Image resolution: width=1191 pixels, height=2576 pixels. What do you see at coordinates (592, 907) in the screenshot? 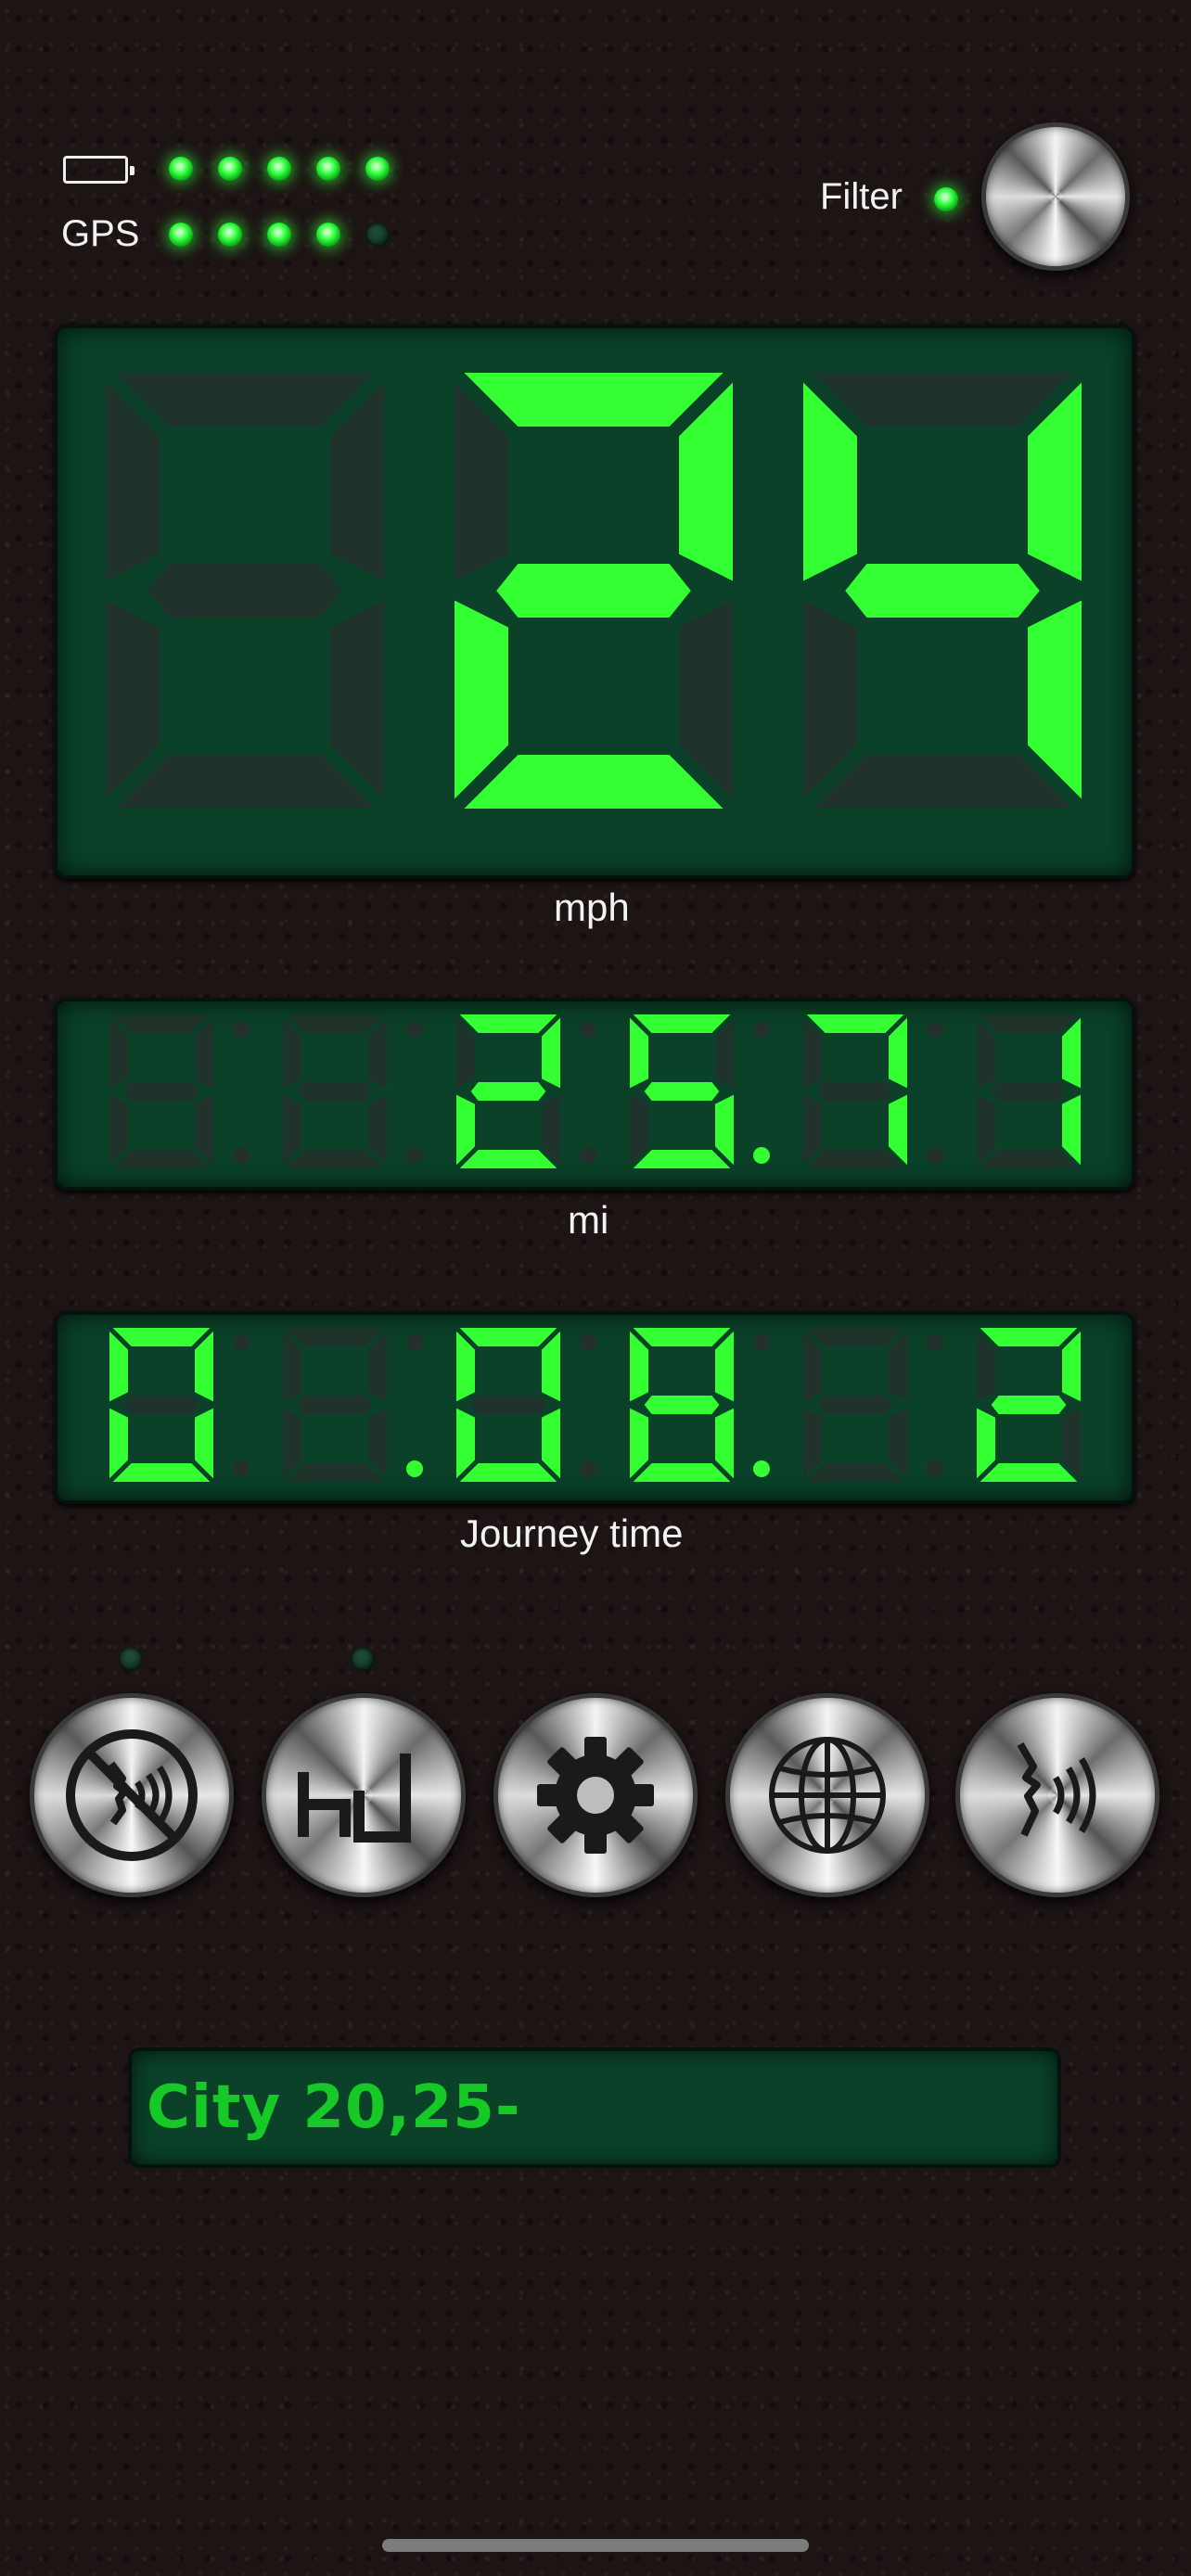
I see `speed-unit-label: mph` at bounding box center [592, 907].